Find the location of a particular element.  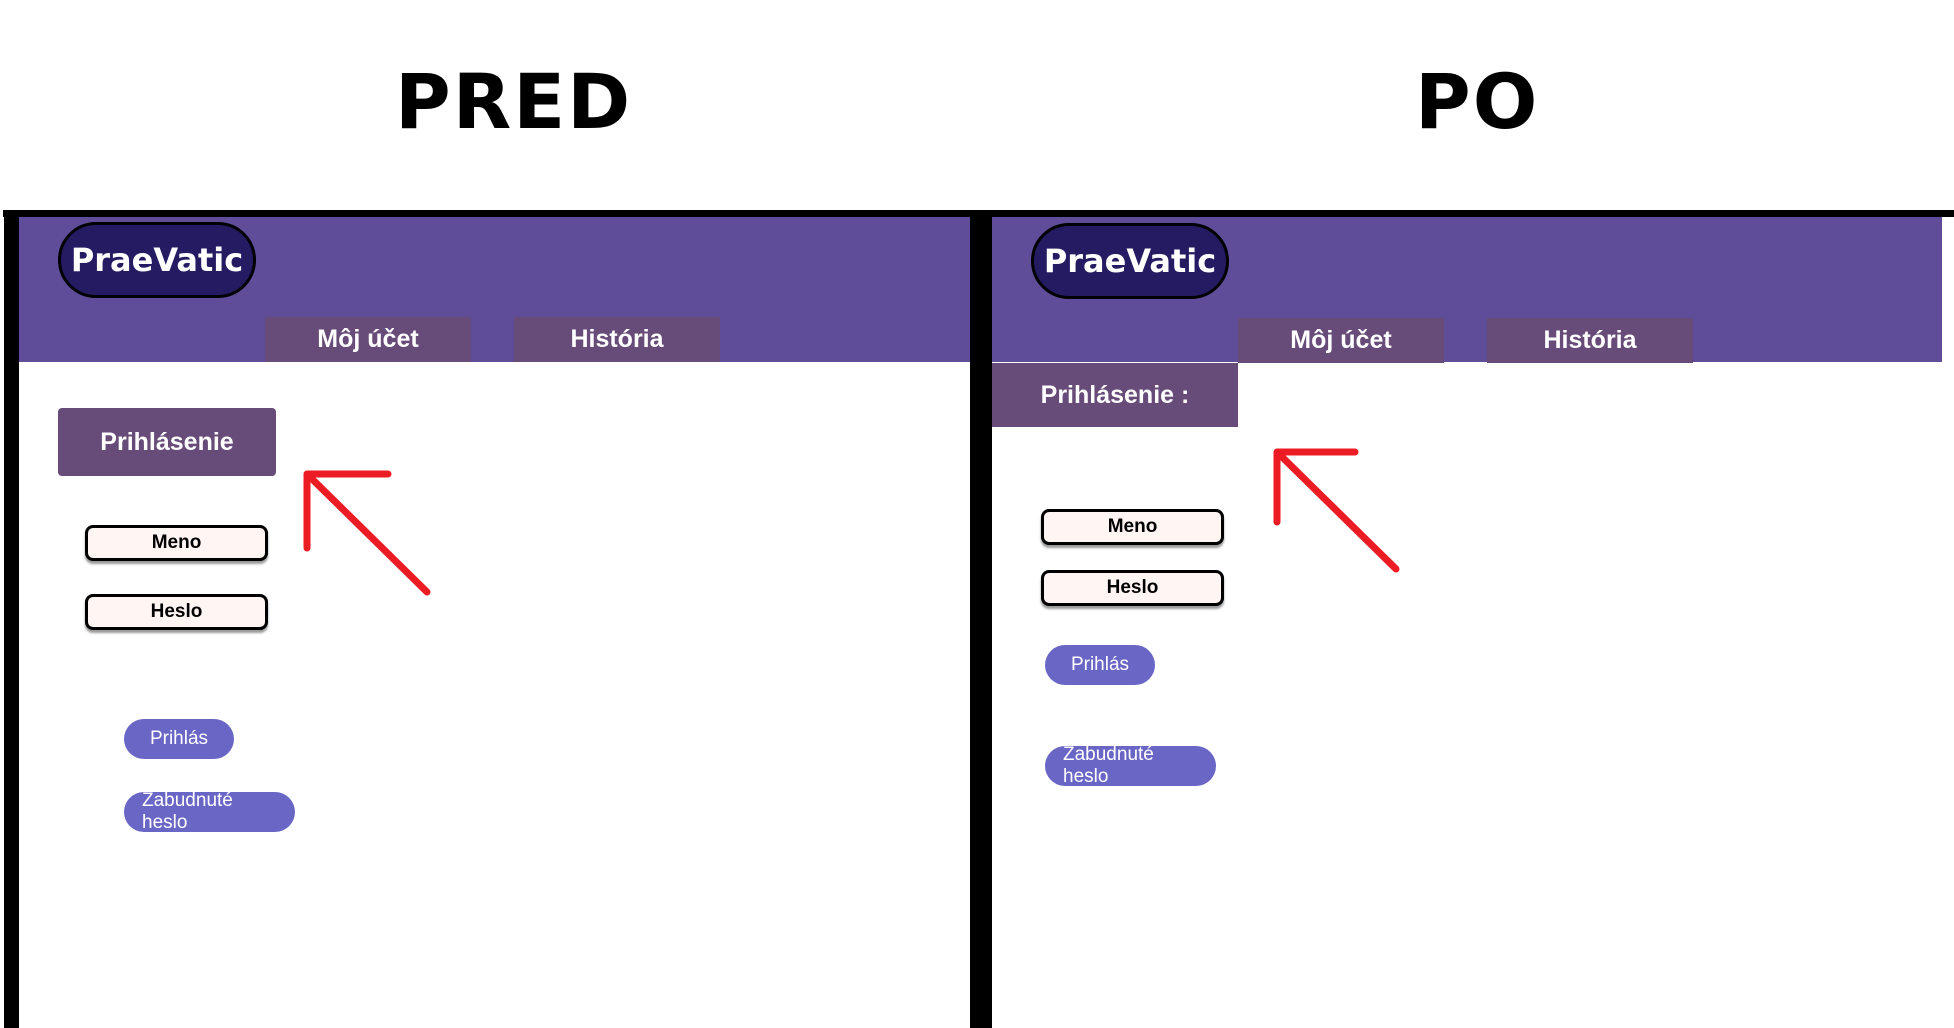

frame-left-border is located at coordinates (11, 619).